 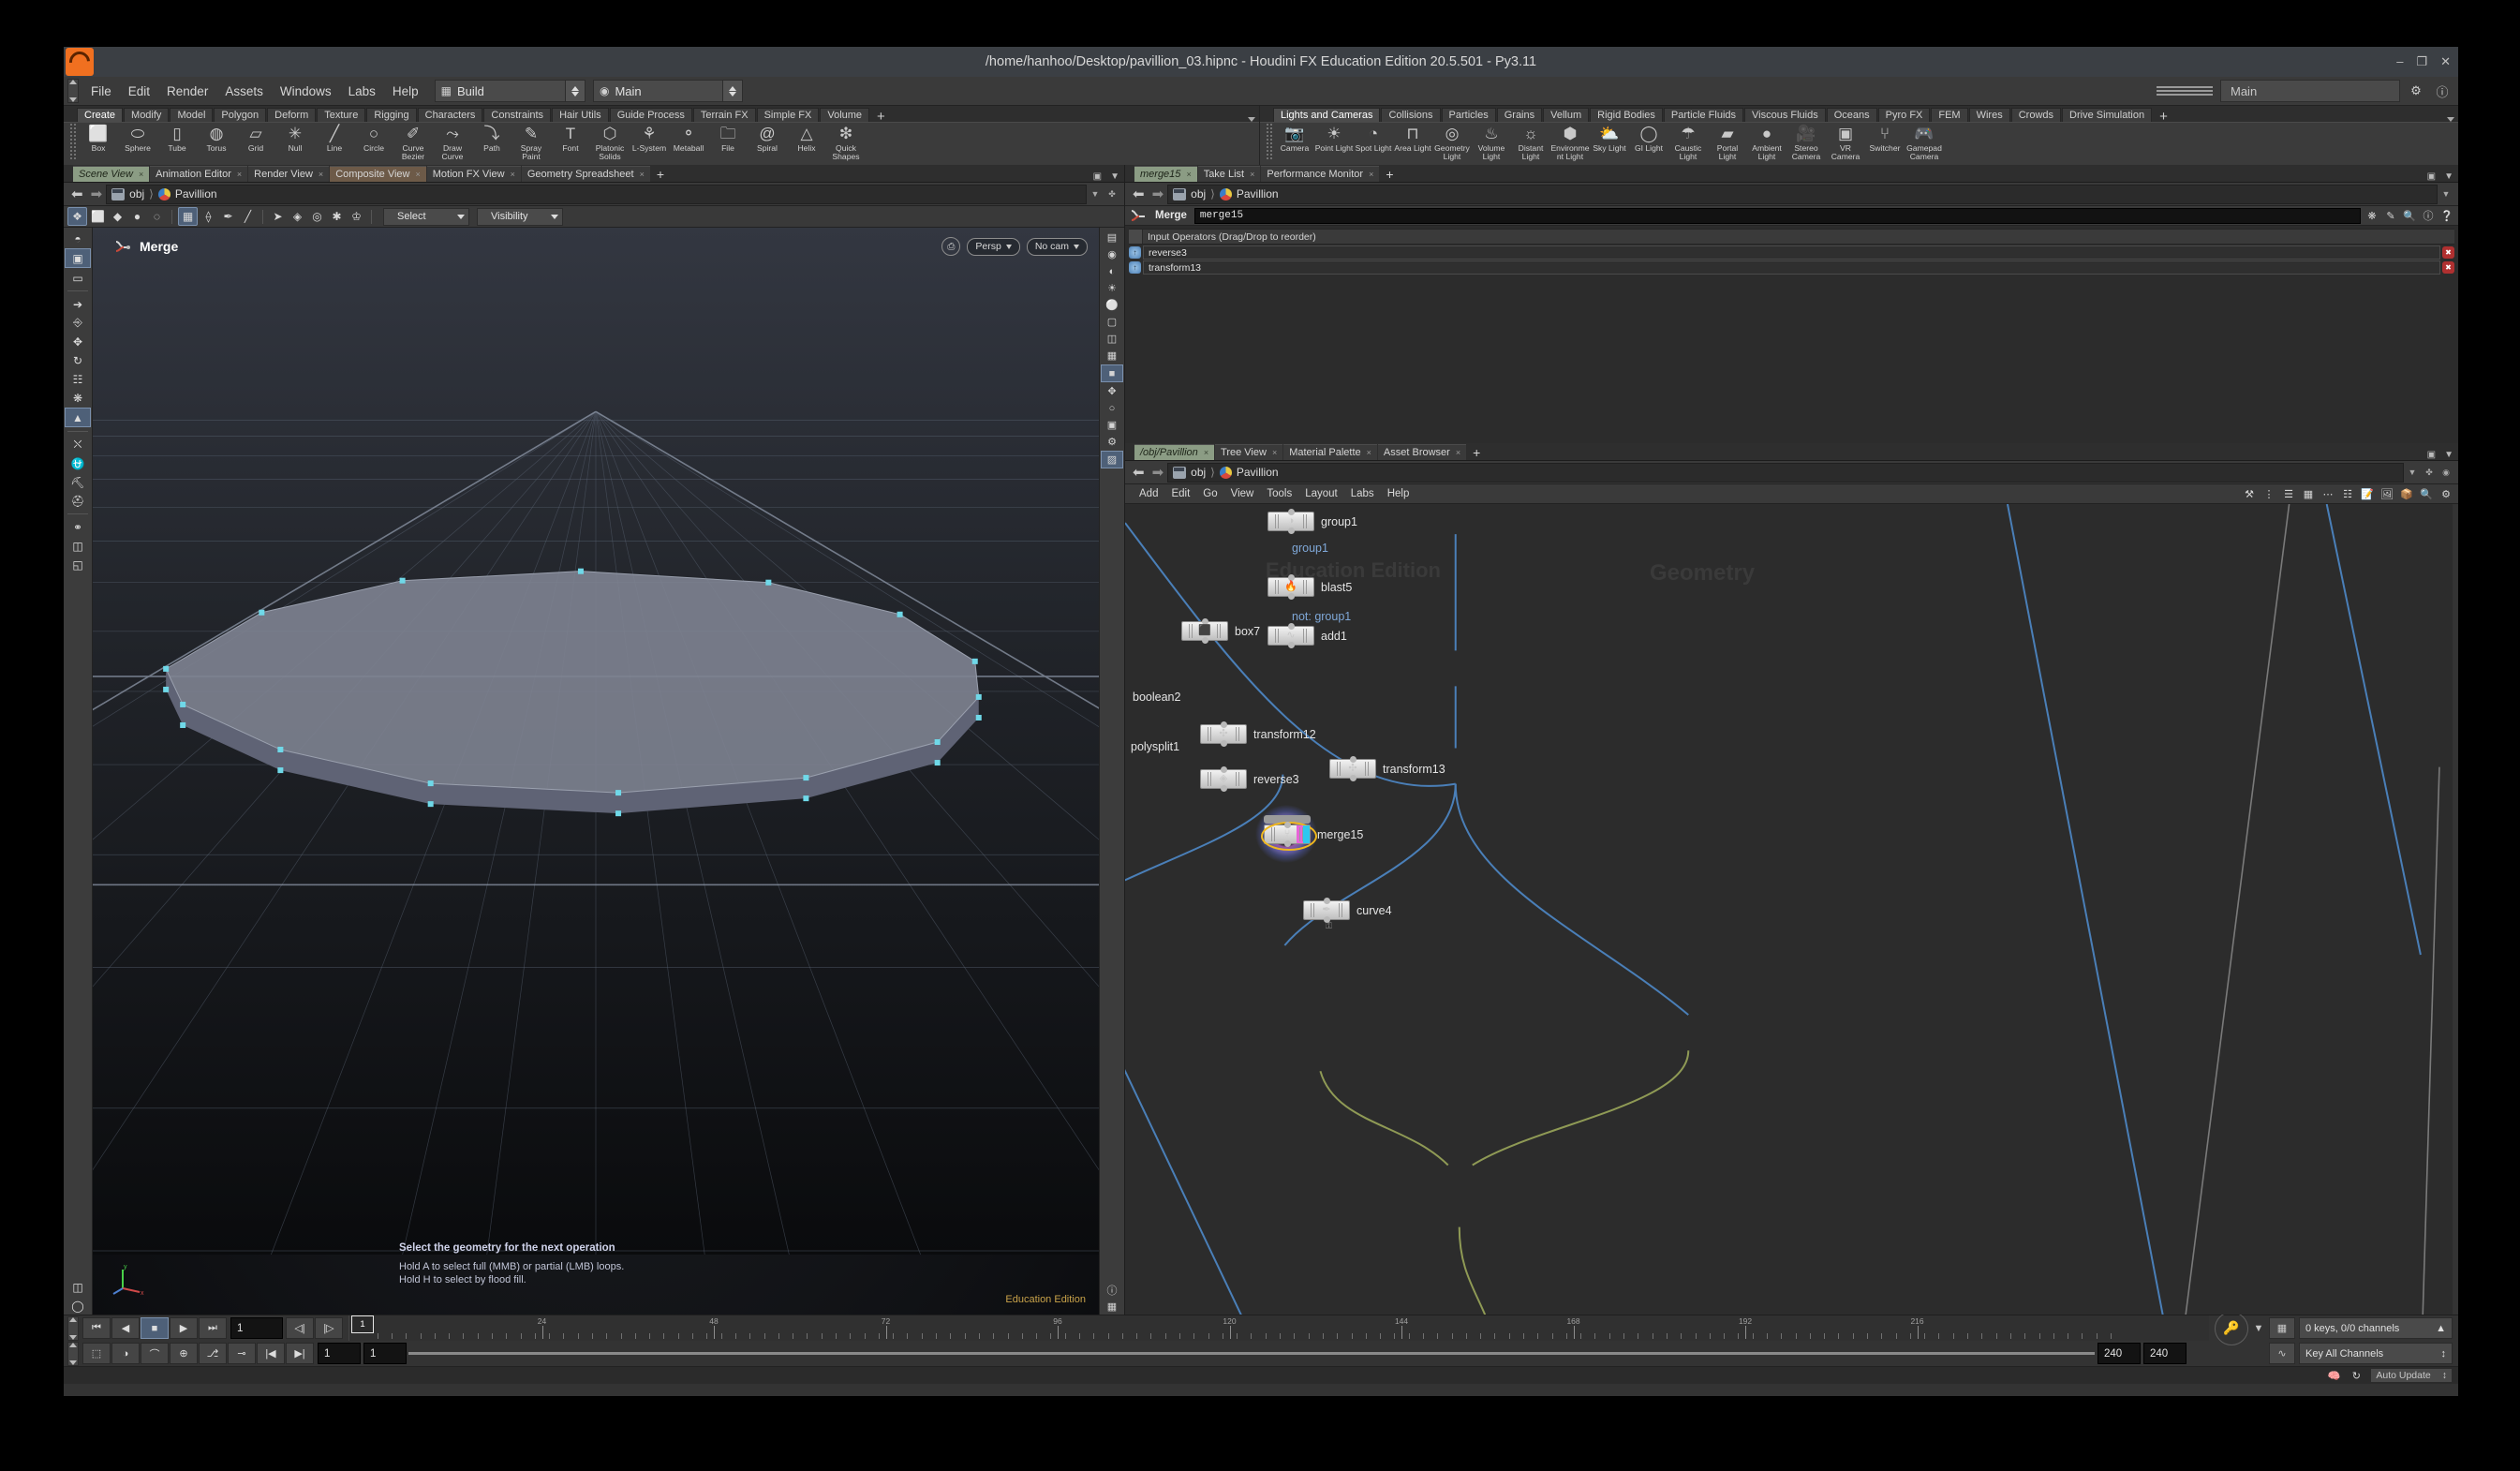 What do you see at coordinates (732, 91) in the screenshot?
I see `toolset-arrows` at bounding box center [732, 91].